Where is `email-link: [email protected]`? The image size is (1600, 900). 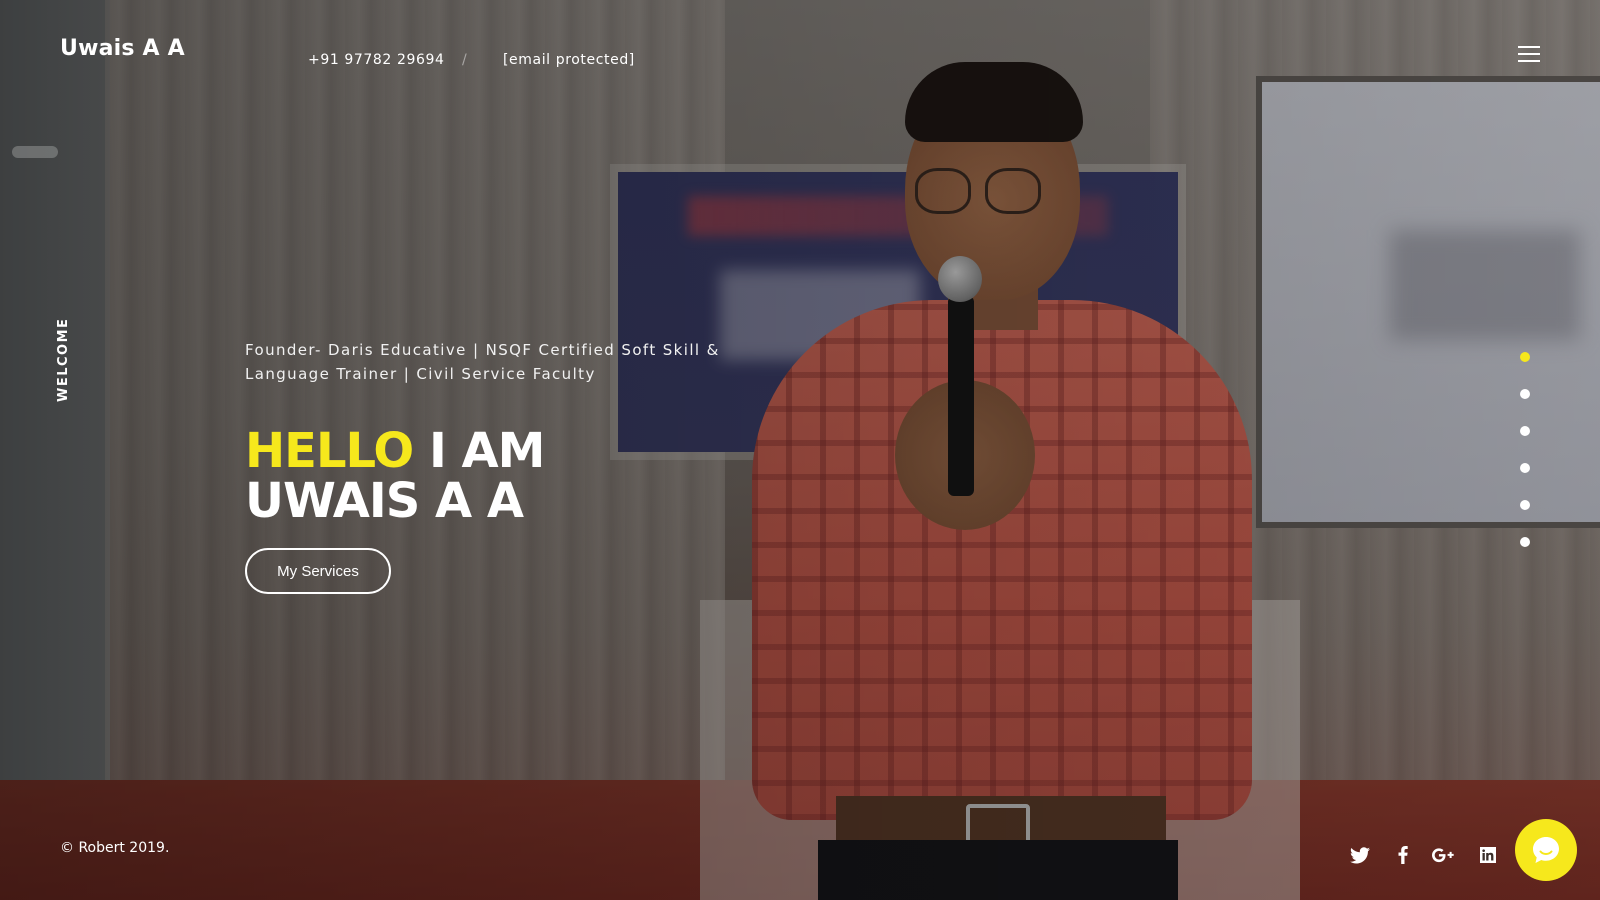
email-link: [email protected] is located at coordinates (569, 60).